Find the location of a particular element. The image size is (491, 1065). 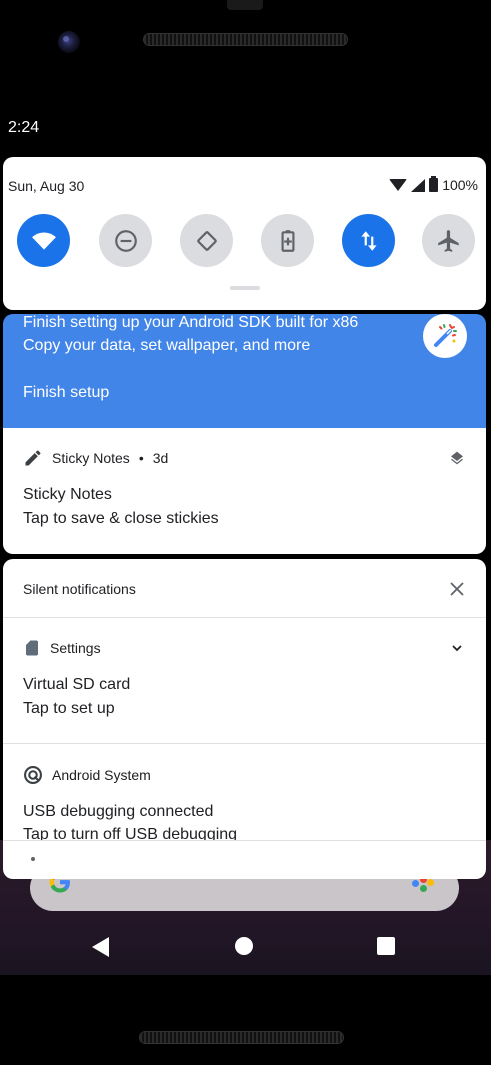

do-not-disturb-icon is located at coordinates (125, 240).